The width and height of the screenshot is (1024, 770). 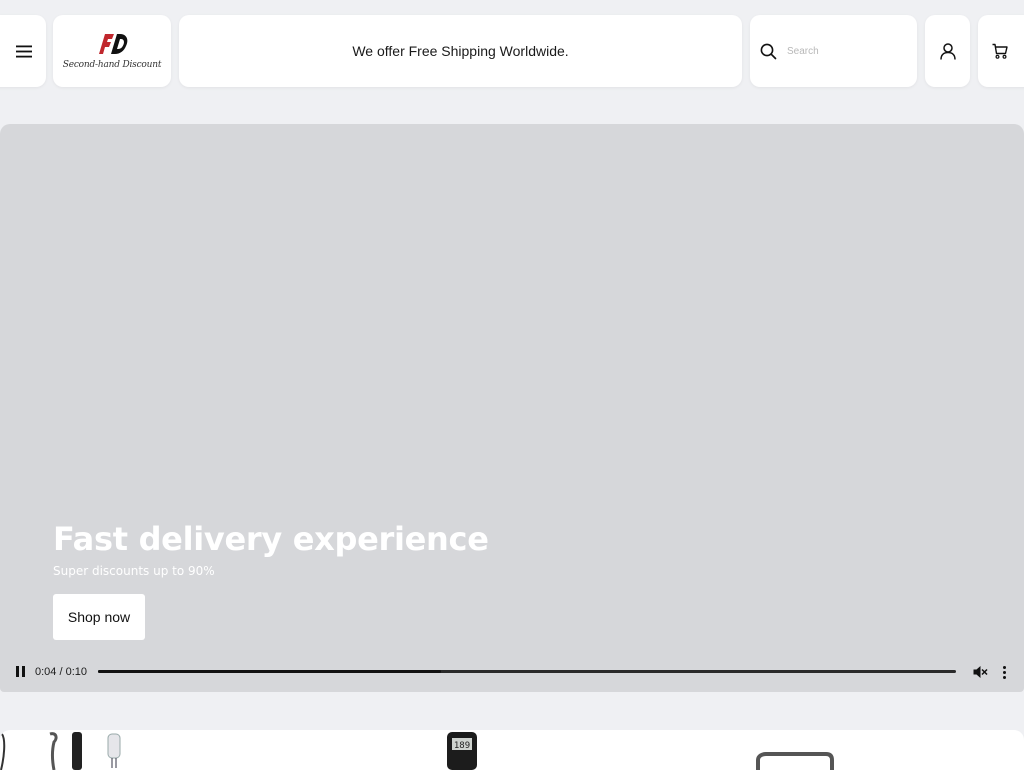 What do you see at coordinates (20, 672) in the screenshot?
I see `pause-icon` at bounding box center [20, 672].